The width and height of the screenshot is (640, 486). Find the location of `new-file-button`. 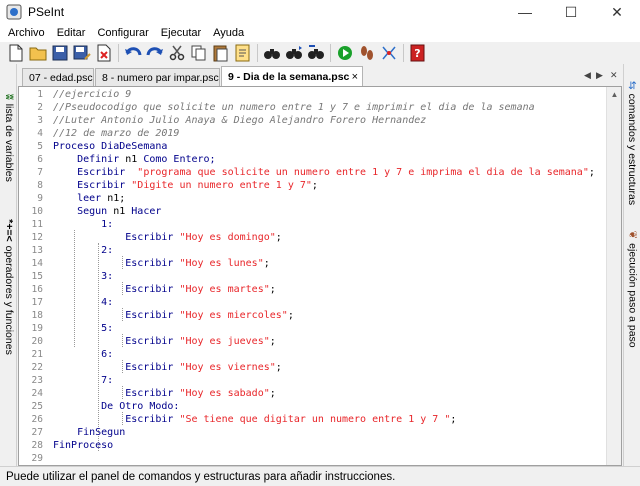

new-file-button is located at coordinates (16, 53).